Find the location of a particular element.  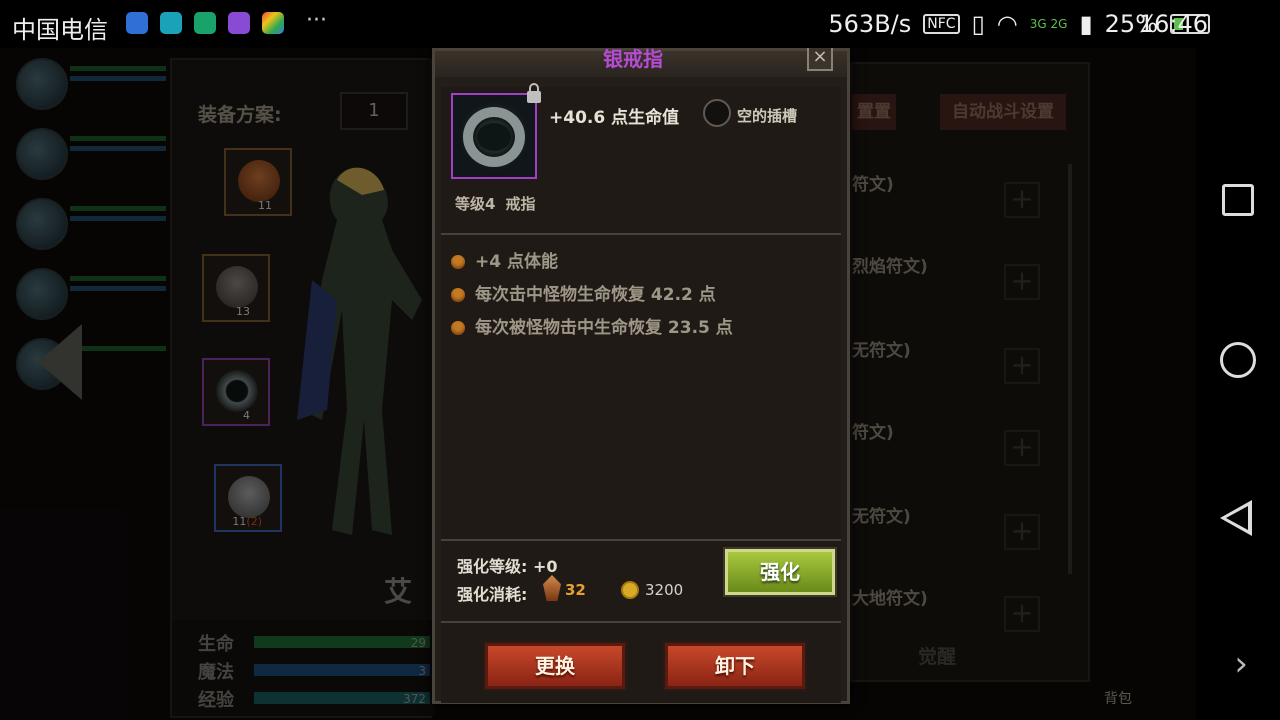

item-main-stat: +40.6 点生命值 is located at coordinates (614, 118).